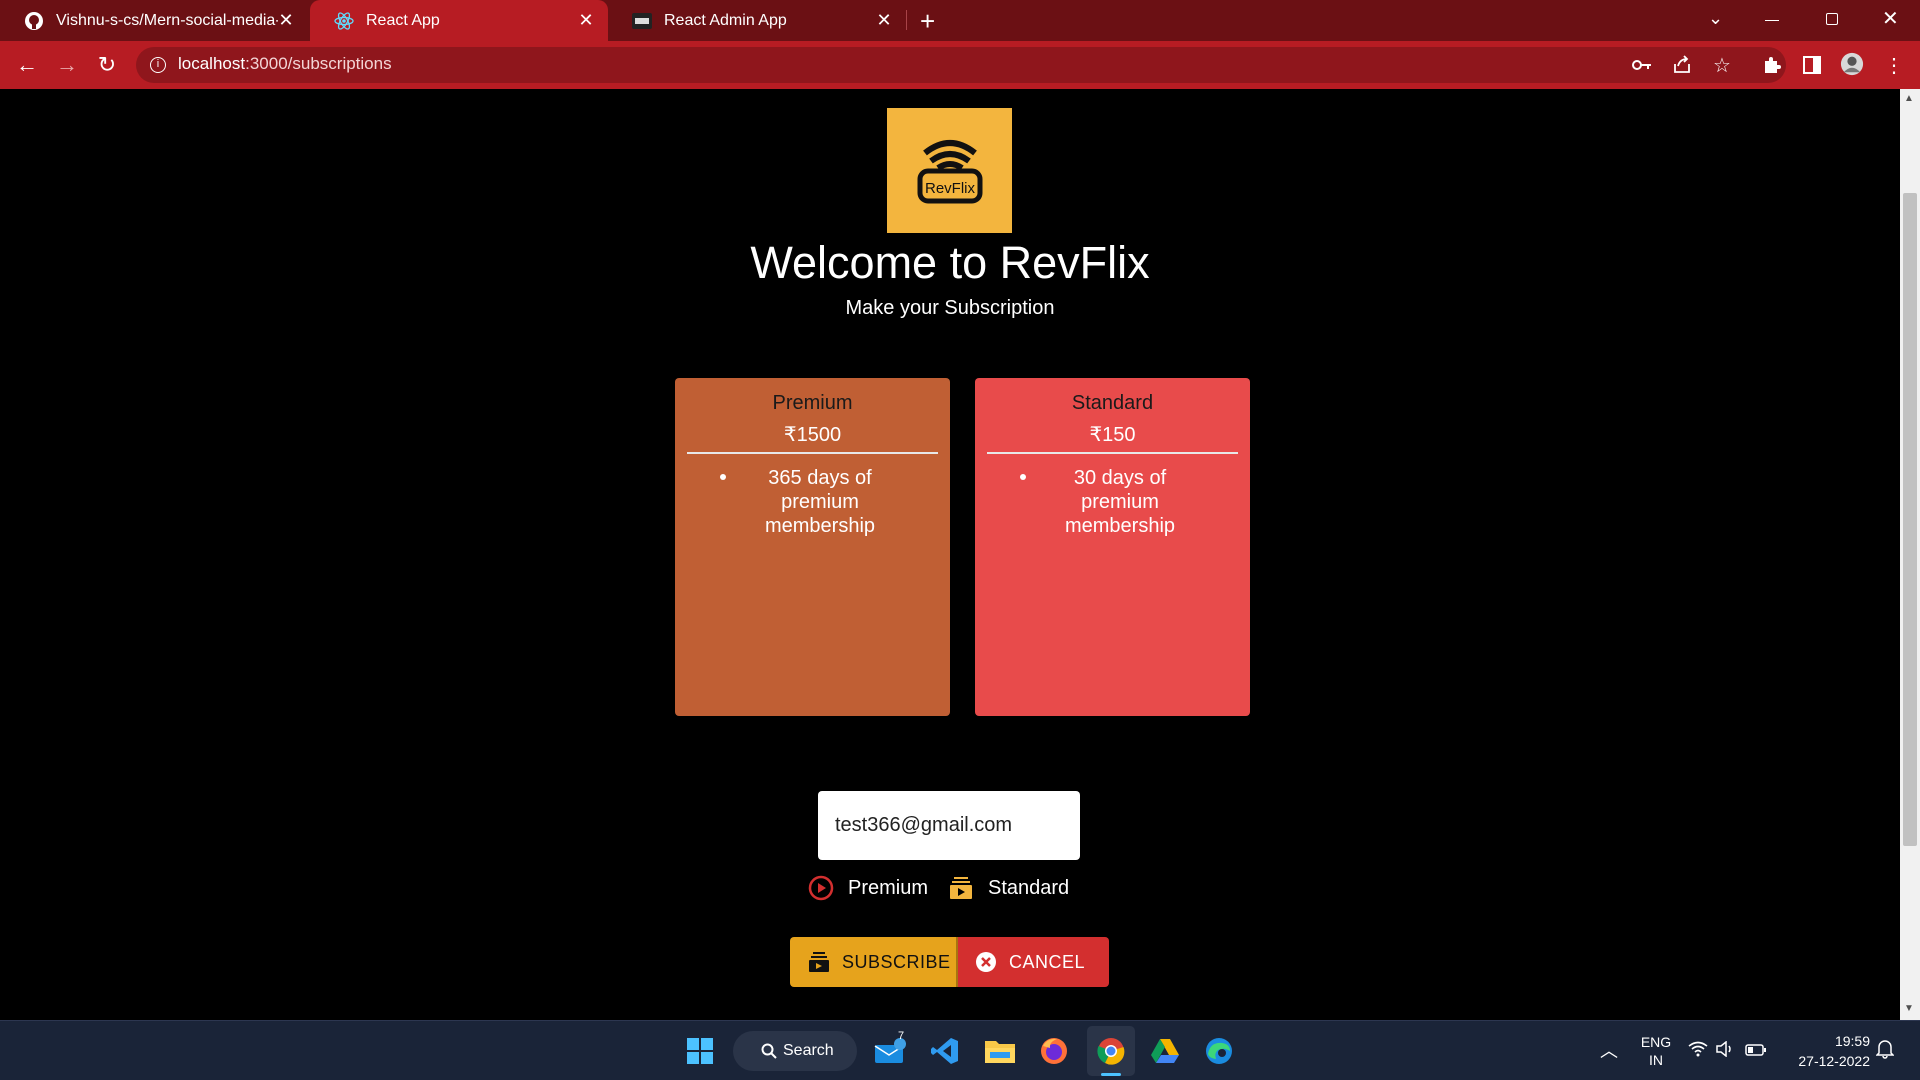  What do you see at coordinates (1047, 961) in the screenshot?
I see `cancel-label: CANCEL` at bounding box center [1047, 961].